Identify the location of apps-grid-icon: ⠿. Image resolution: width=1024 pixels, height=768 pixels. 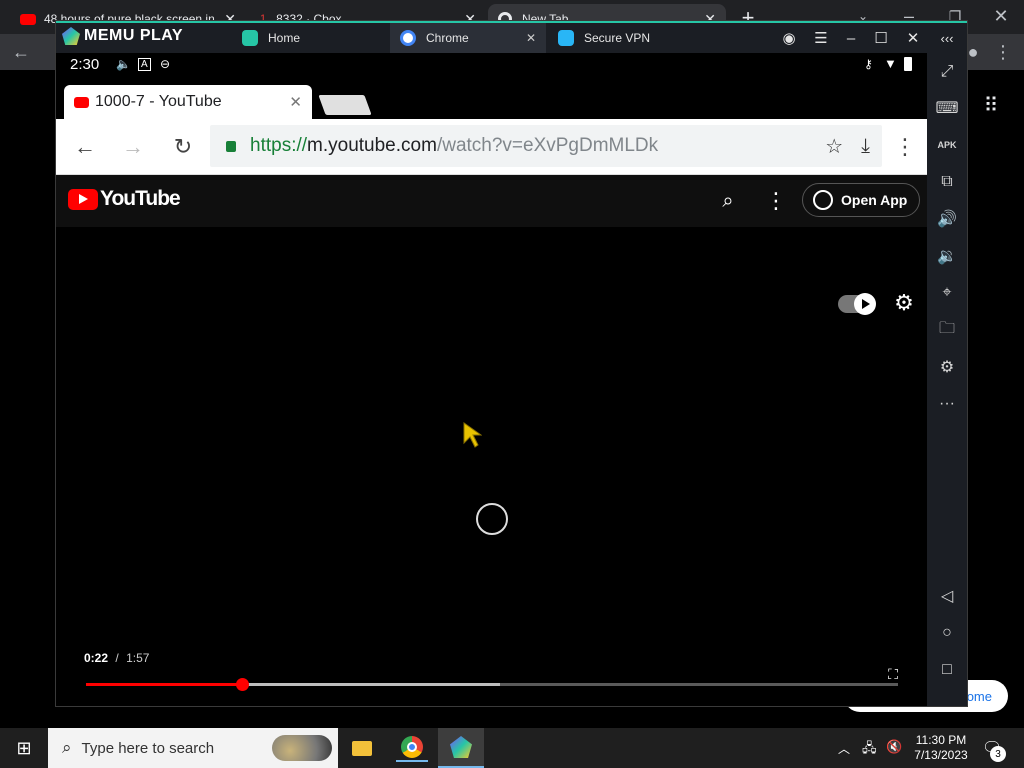
(991, 105).